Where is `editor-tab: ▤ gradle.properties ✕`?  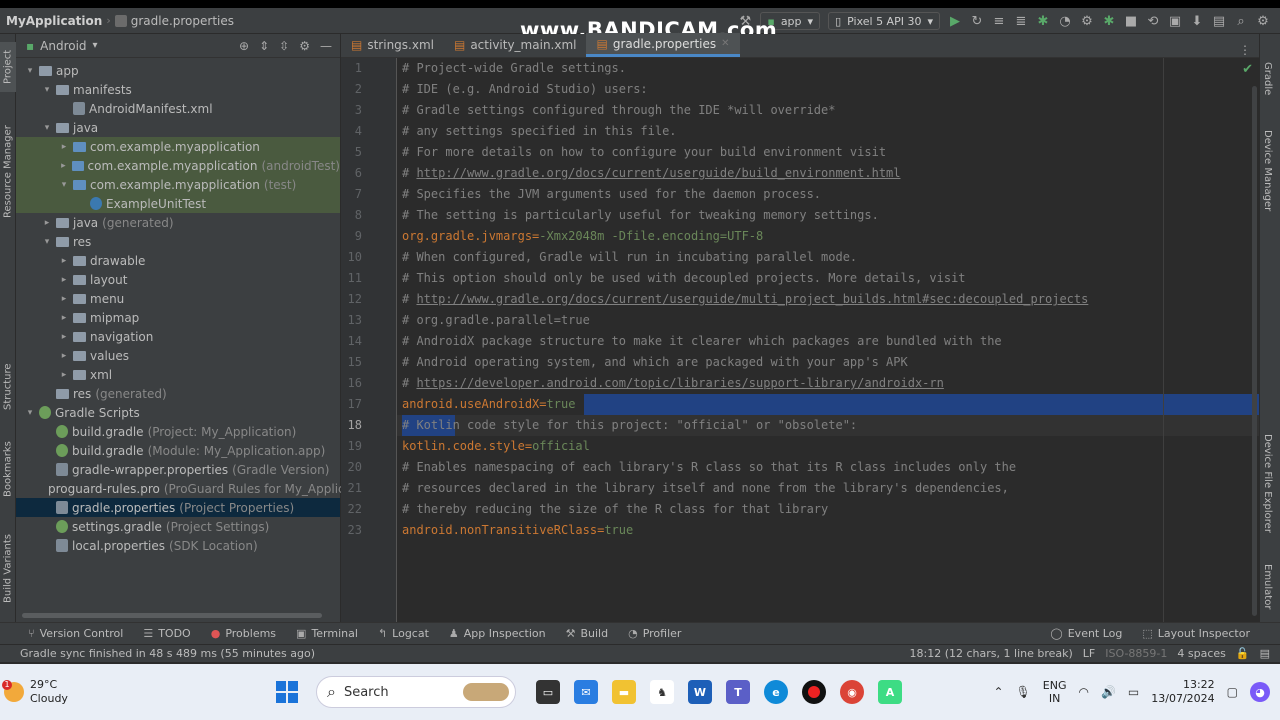 editor-tab: ▤ gradle.properties ✕ is located at coordinates (663, 45).